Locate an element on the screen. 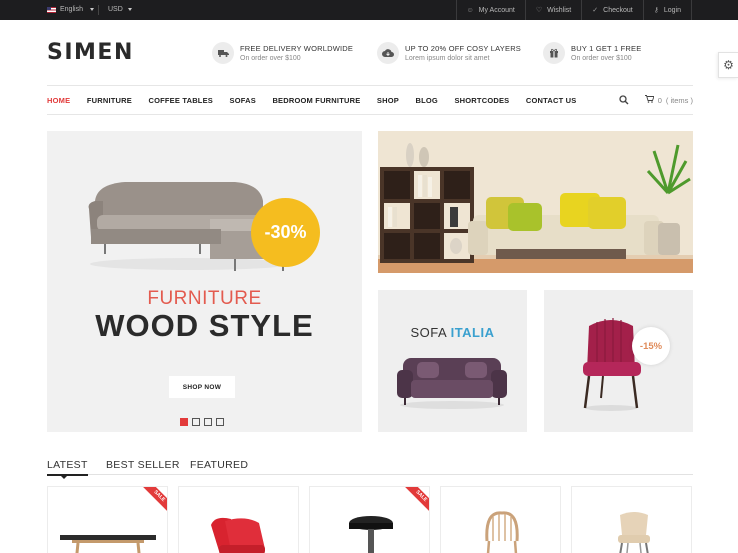 This screenshot has height=553, width=738. hero-title: WOOD STYLE is located at coordinates (204, 325).